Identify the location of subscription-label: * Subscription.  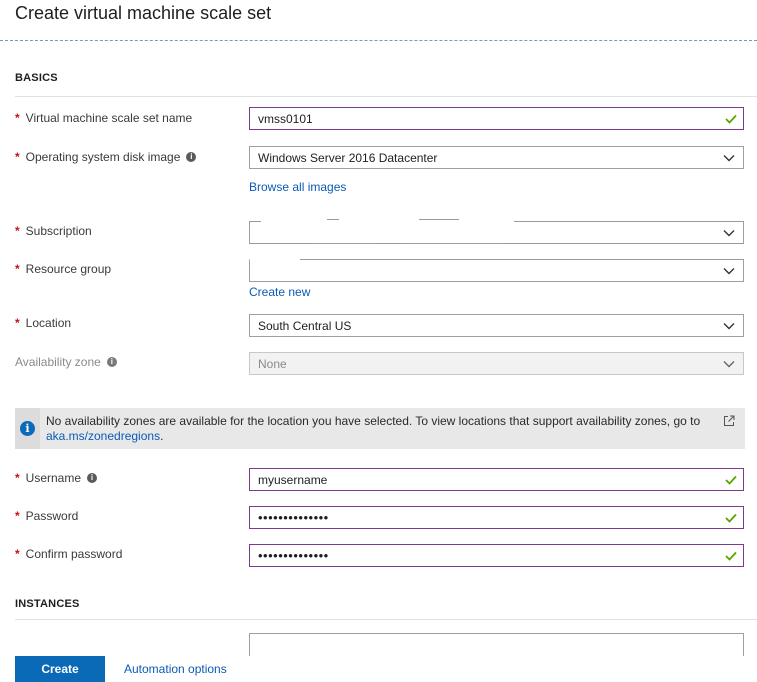
(53, 231).